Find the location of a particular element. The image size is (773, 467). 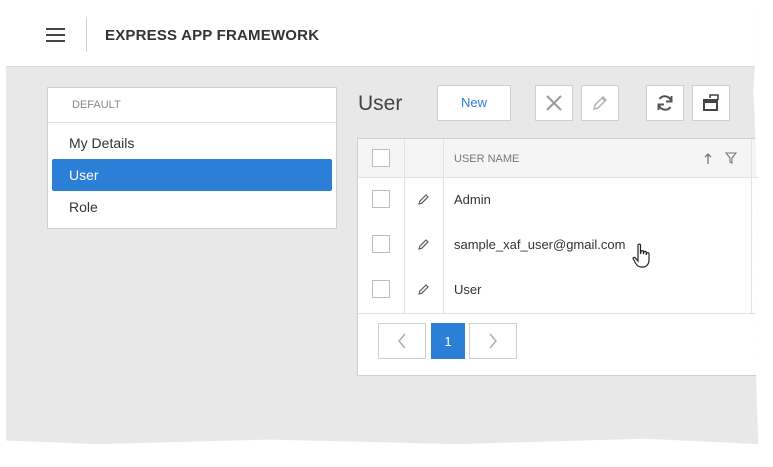

refresh-button is located at coordinates (665, 103).